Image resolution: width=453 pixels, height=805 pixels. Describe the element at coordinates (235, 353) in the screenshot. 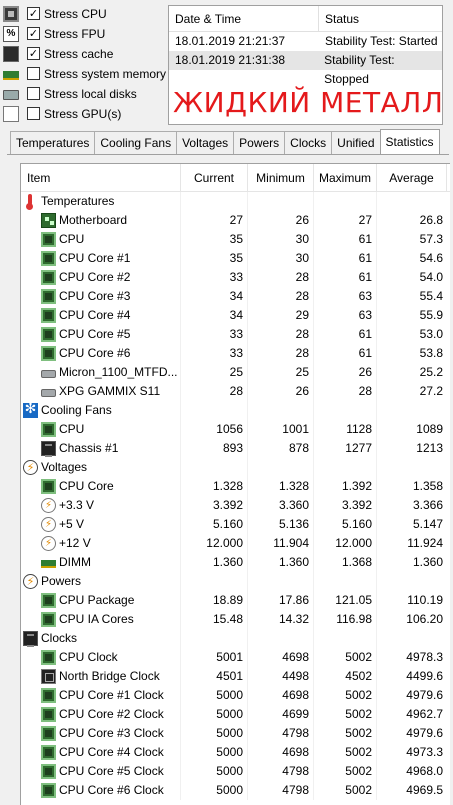

I see `table-row: CPU Core #6 33 28 61 53.8` at that location.